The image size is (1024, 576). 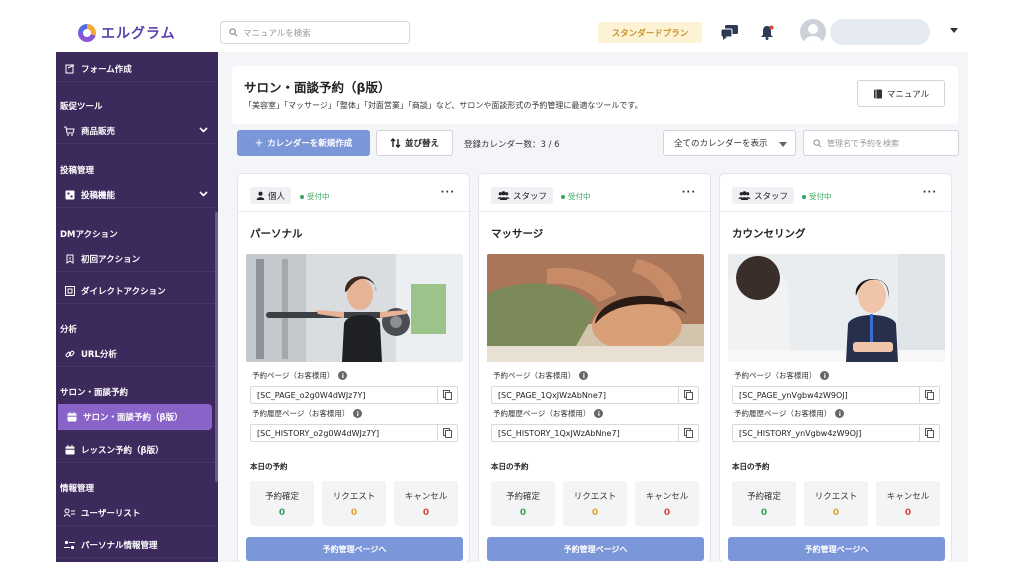 What do you see at coordinates (908, 94) in the screenshot?
I see `manual-button-label: マニュアル` at bounding box center [908, 94].